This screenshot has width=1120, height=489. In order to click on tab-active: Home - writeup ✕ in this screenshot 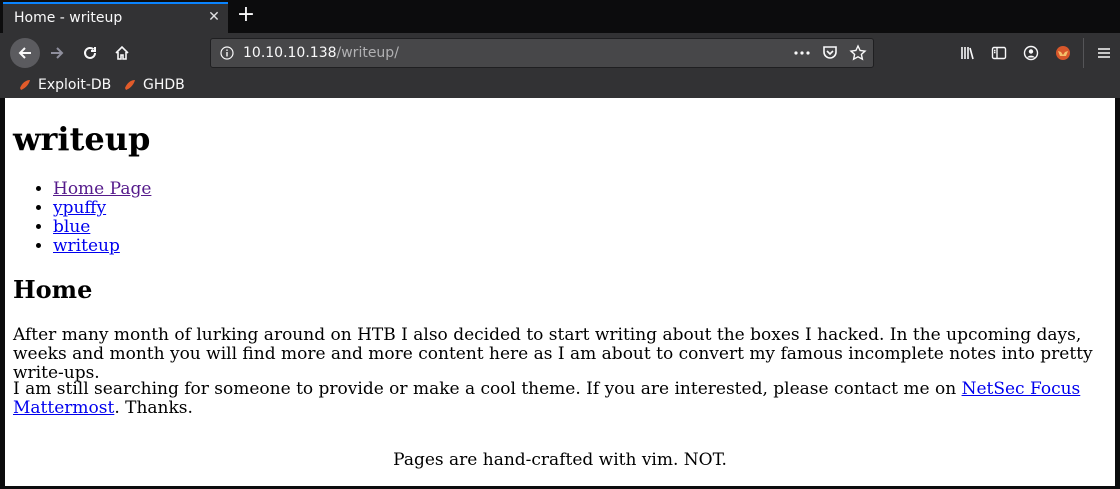, I will do `click(115, 17)`.